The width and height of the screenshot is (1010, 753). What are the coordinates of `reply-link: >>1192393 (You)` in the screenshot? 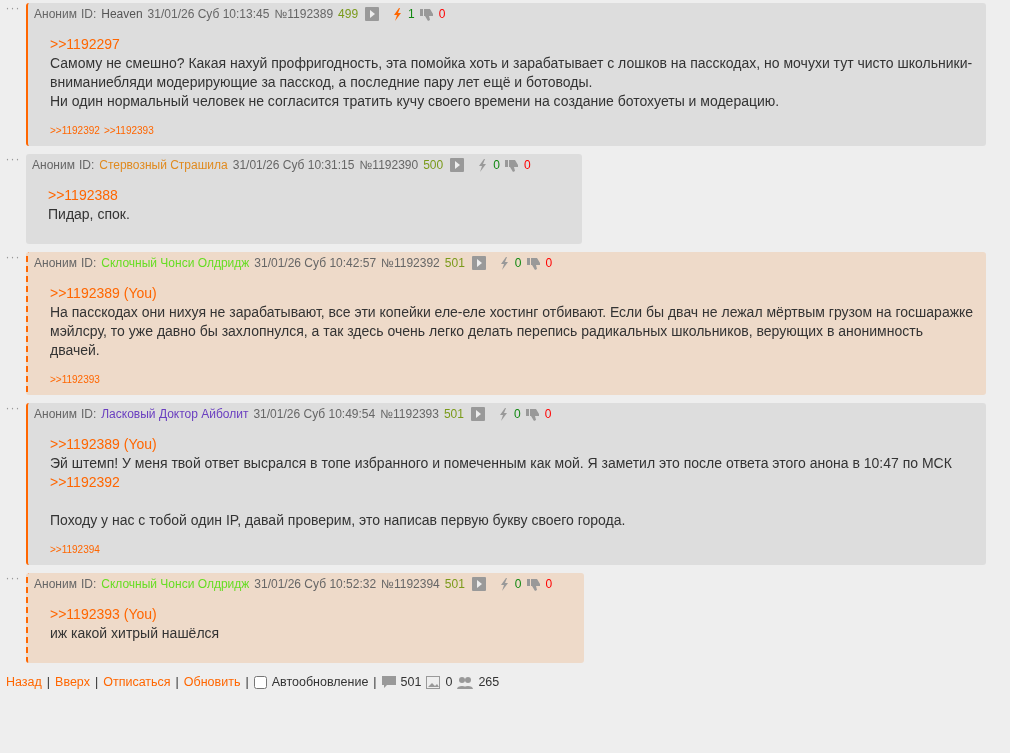 It's located at (103, 614).